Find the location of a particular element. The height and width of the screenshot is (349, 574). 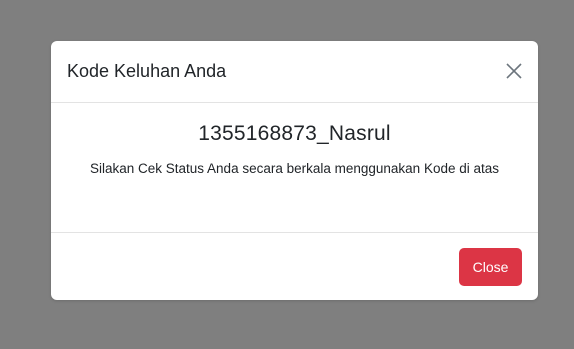

modal-title: Kode Keluhan Anda is located at coordinates (147, 71).